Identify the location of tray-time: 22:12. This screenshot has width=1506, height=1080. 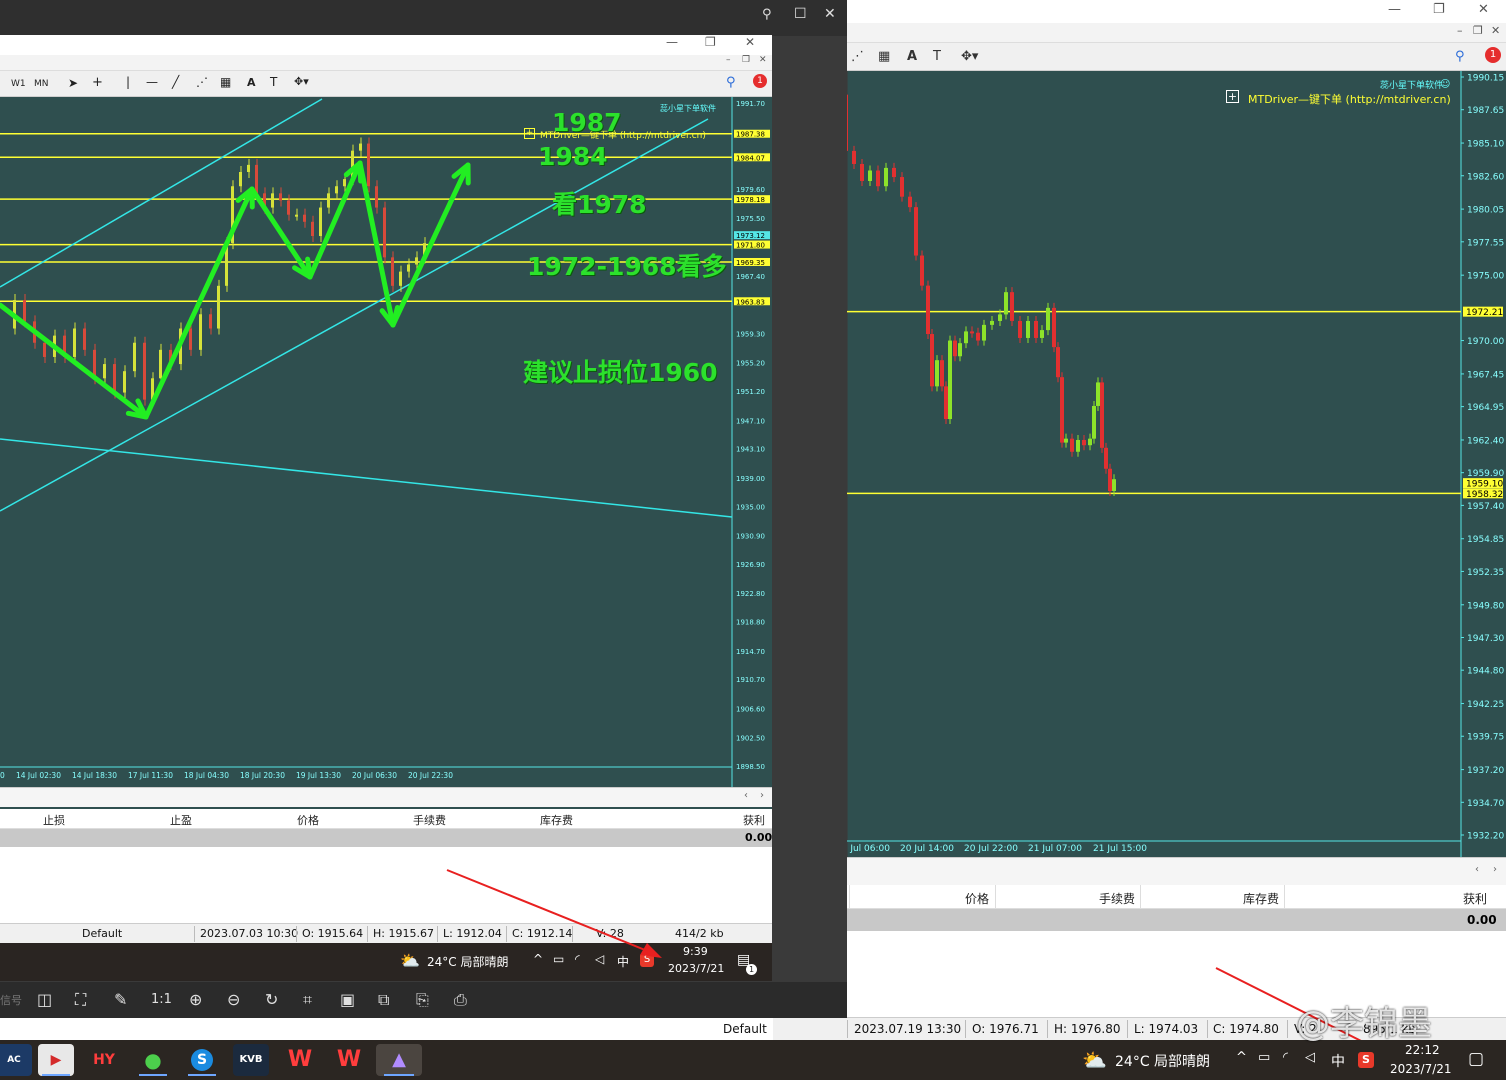
(1422, 1050).